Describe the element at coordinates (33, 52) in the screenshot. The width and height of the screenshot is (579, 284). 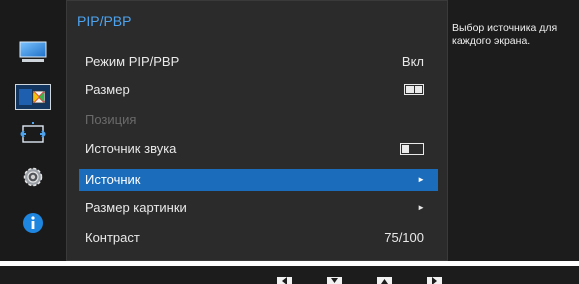
I see `picture-icon` at that location.